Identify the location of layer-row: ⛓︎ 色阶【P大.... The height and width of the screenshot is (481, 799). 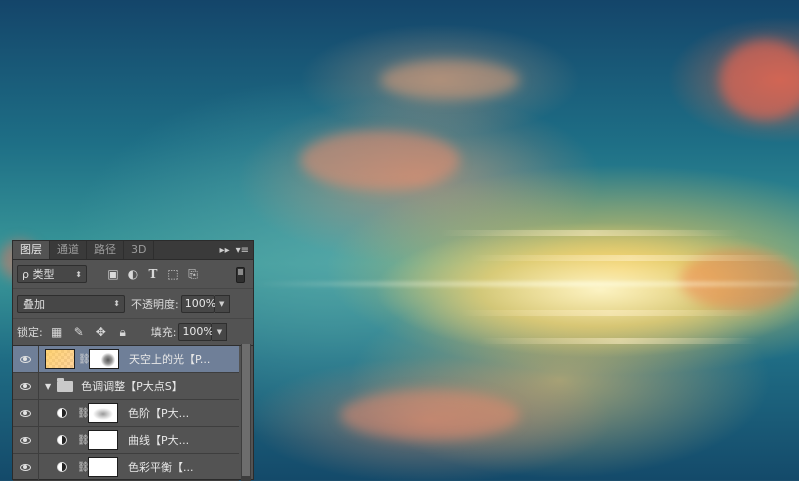
(126, 413).